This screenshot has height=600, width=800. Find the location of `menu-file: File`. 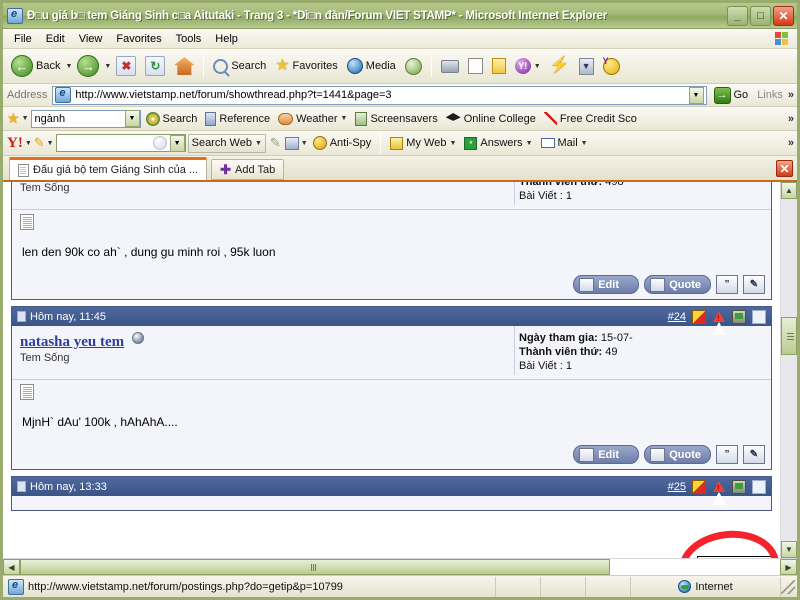

menu-file: File is located at coordinates (23, 39).